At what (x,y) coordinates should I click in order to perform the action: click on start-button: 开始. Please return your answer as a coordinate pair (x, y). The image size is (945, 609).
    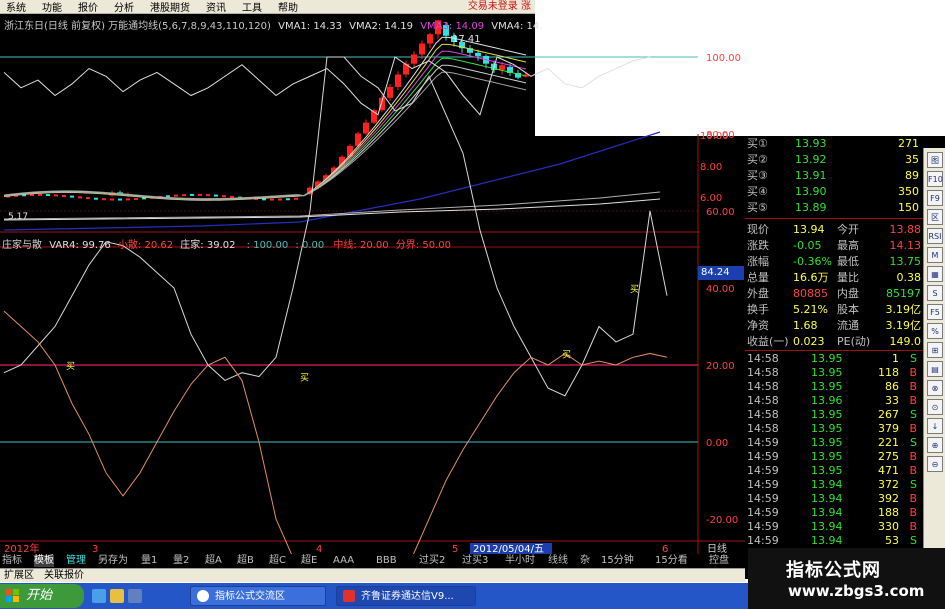
    Looking at the image, I should click on (42, 596).